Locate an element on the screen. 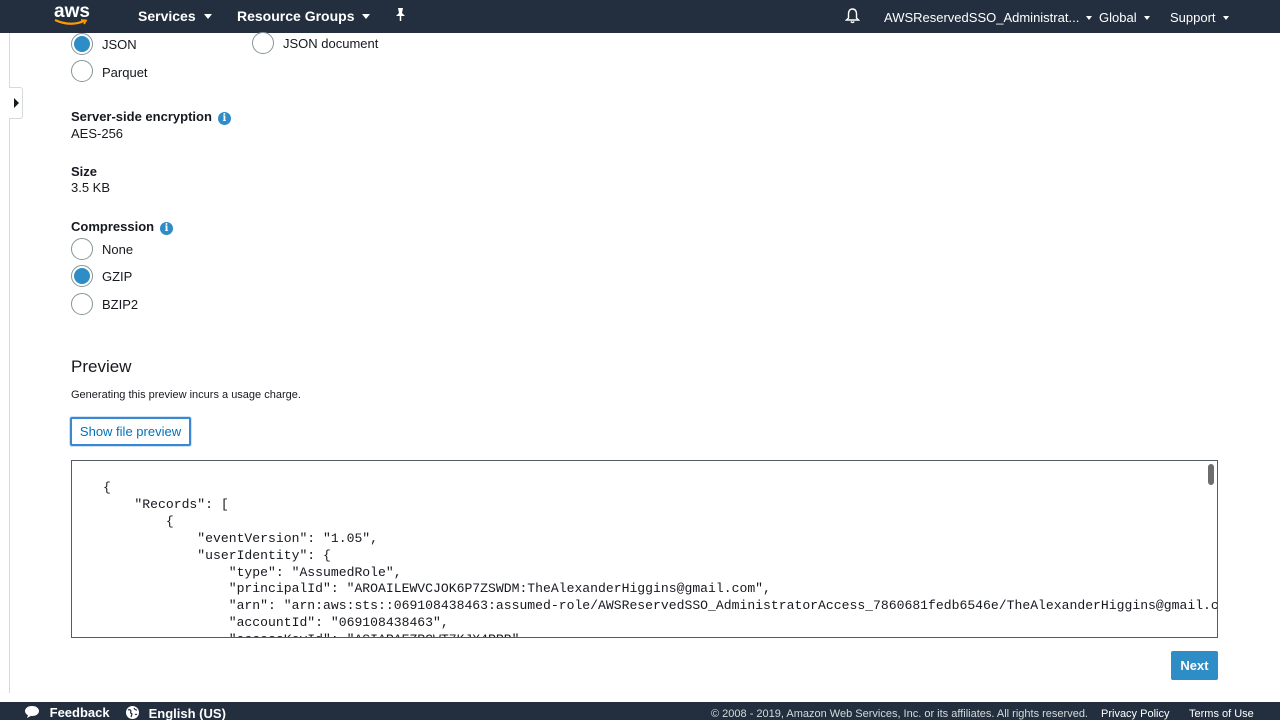 The width and height of the screenshot is (1280, 721). format-json-radio is located at coordinates (82, 44).